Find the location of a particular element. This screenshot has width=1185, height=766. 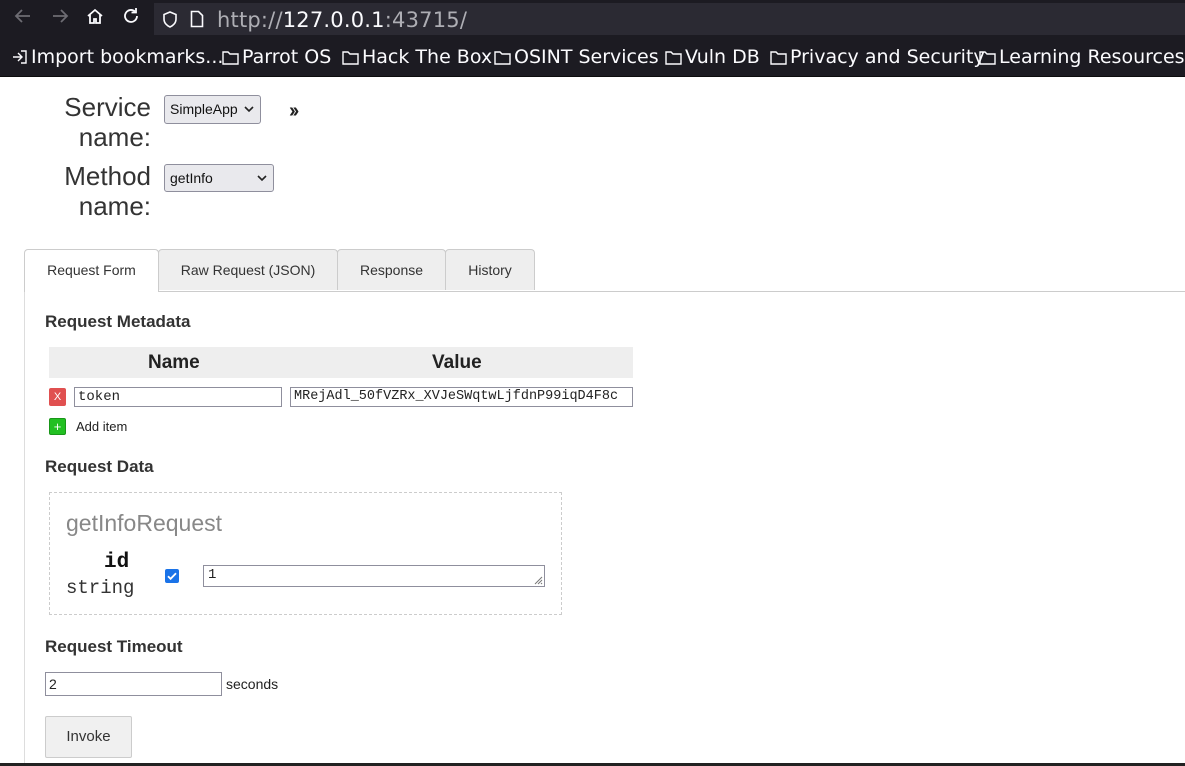

service-label-line1: Service is located at coordinates (107, 107).